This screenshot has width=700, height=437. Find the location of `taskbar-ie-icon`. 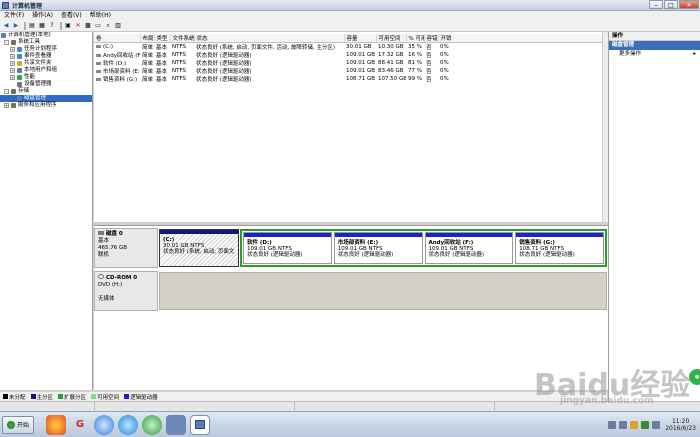

taskbar-ie-icon is located at coordinates (104, 424).